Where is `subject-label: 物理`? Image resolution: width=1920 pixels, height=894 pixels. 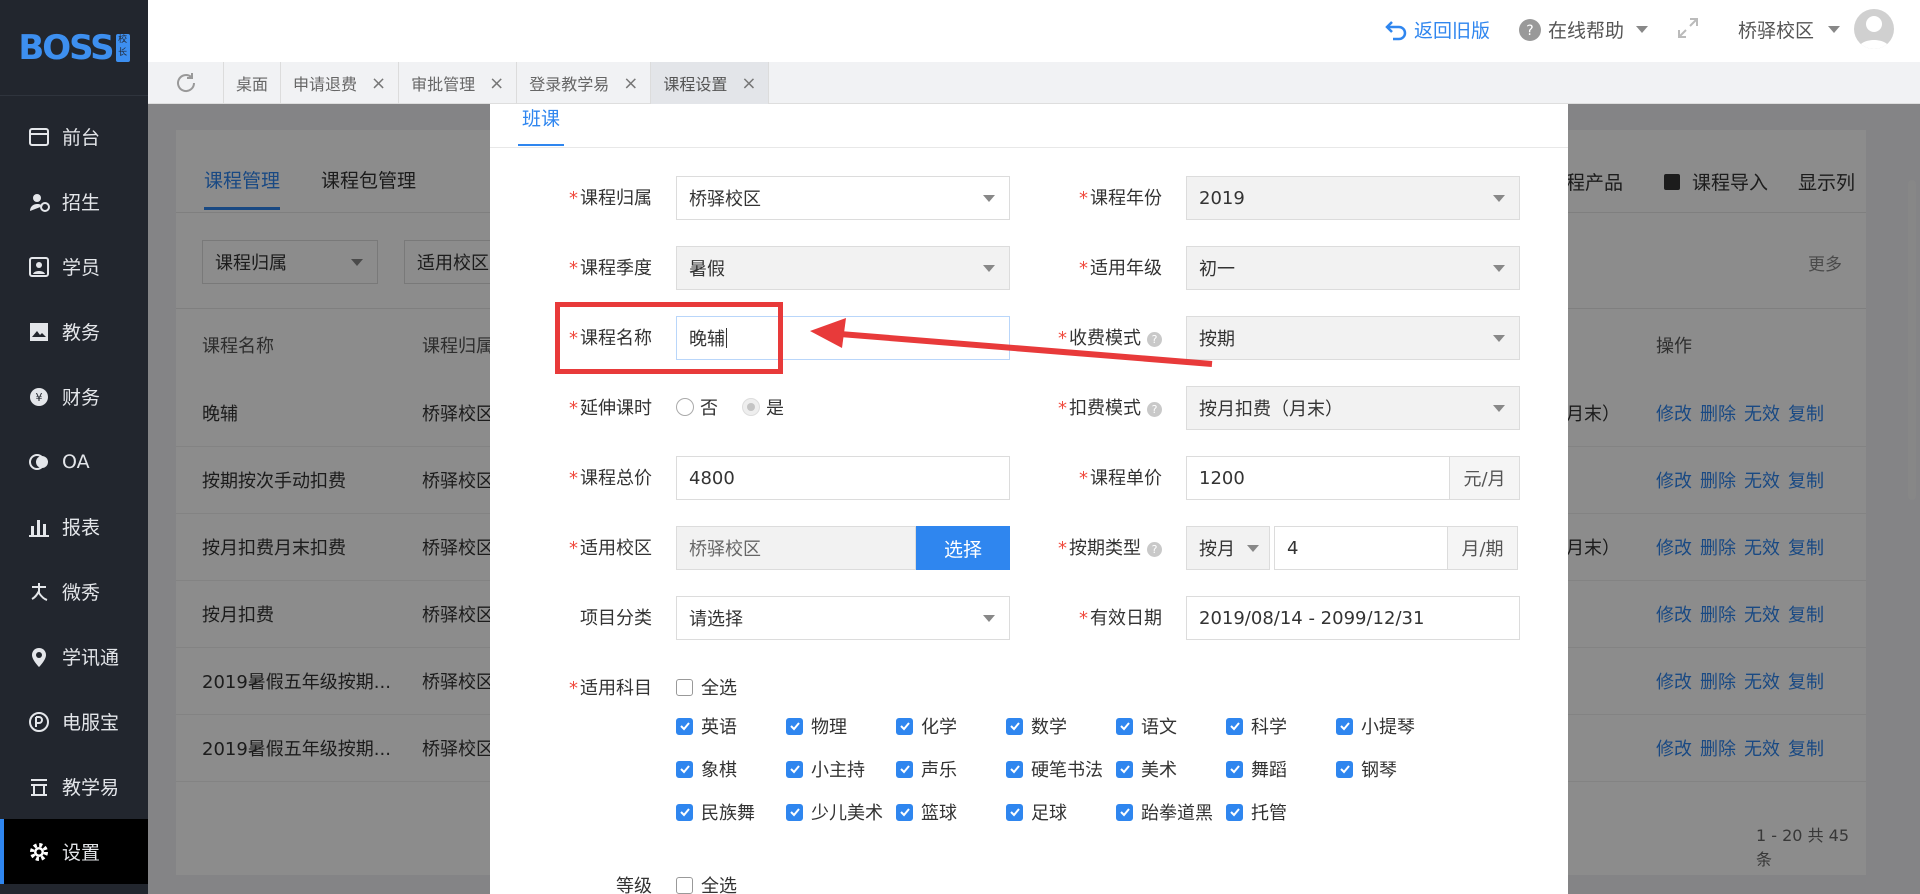 subject-label: 物理 is located at coordinates (829, 727).